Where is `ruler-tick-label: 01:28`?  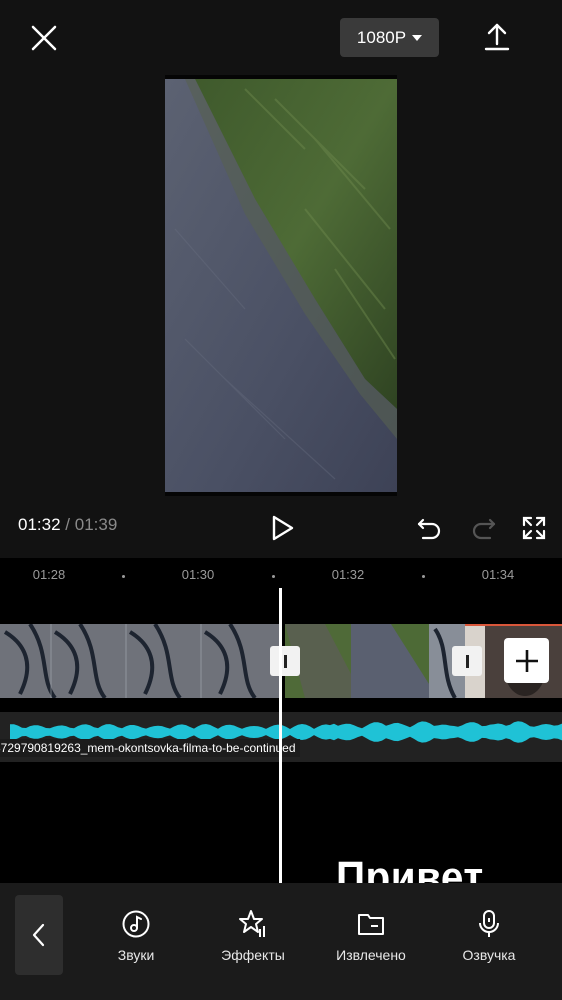 ruler-tick-label: 01:28 is located at coordinates (49, 574).